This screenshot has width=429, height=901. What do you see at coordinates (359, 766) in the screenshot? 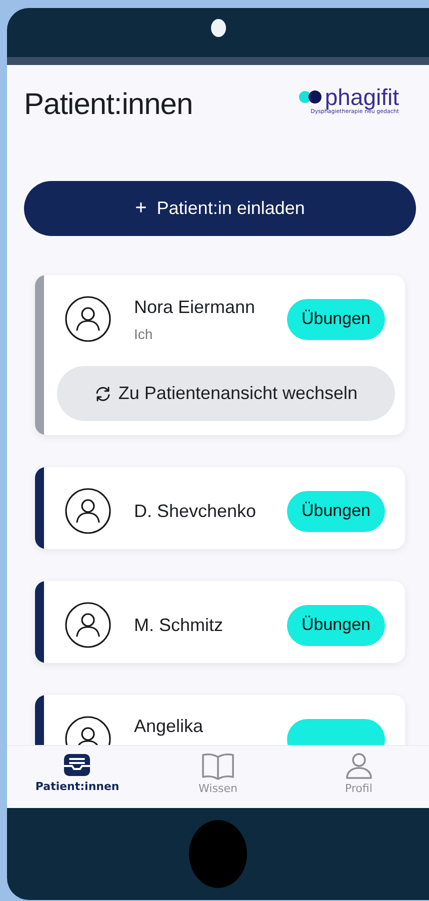
I see `person-icon` at bounding box center [359, 766].